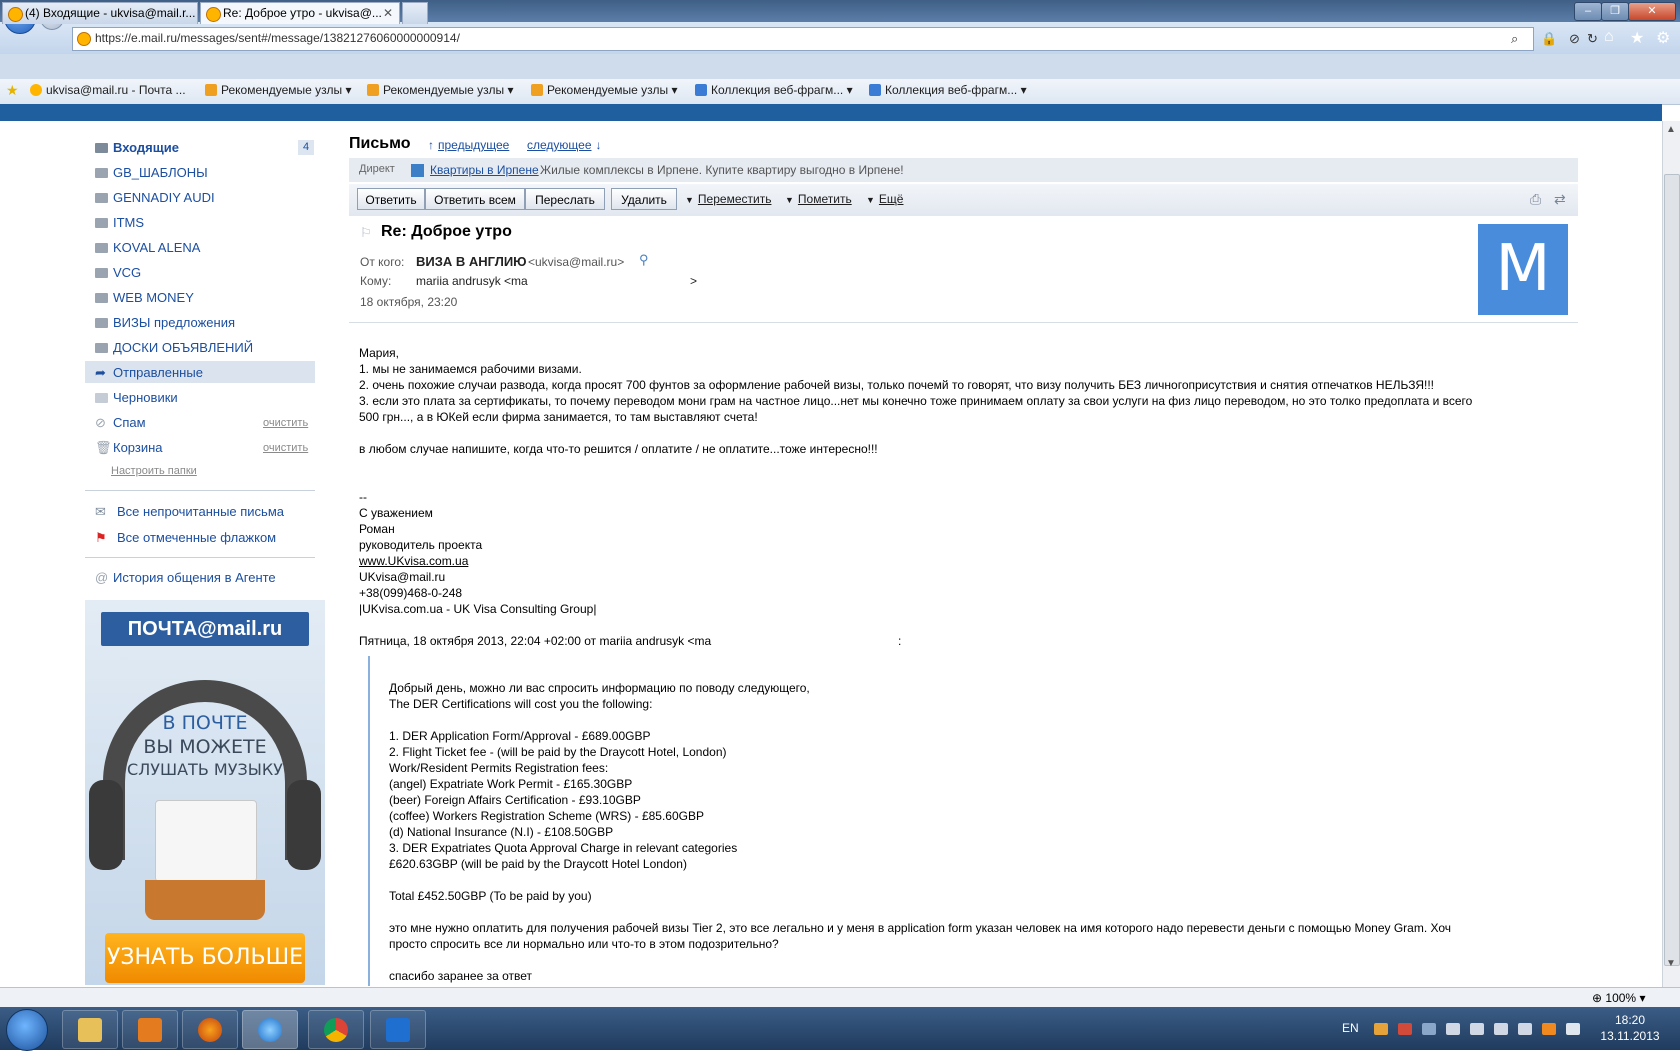 The image size is (1680, 1051). Describe the element at coordinates (1350, 1028) in the screenshot. I see `keyboard-language: EN` at that location.